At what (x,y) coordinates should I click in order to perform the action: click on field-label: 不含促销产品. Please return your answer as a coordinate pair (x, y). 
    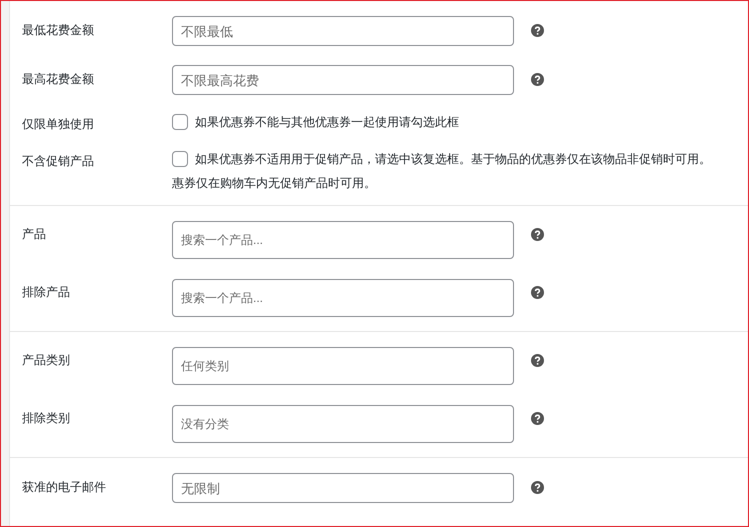
    Looking at the image, I should click on (58, 161).